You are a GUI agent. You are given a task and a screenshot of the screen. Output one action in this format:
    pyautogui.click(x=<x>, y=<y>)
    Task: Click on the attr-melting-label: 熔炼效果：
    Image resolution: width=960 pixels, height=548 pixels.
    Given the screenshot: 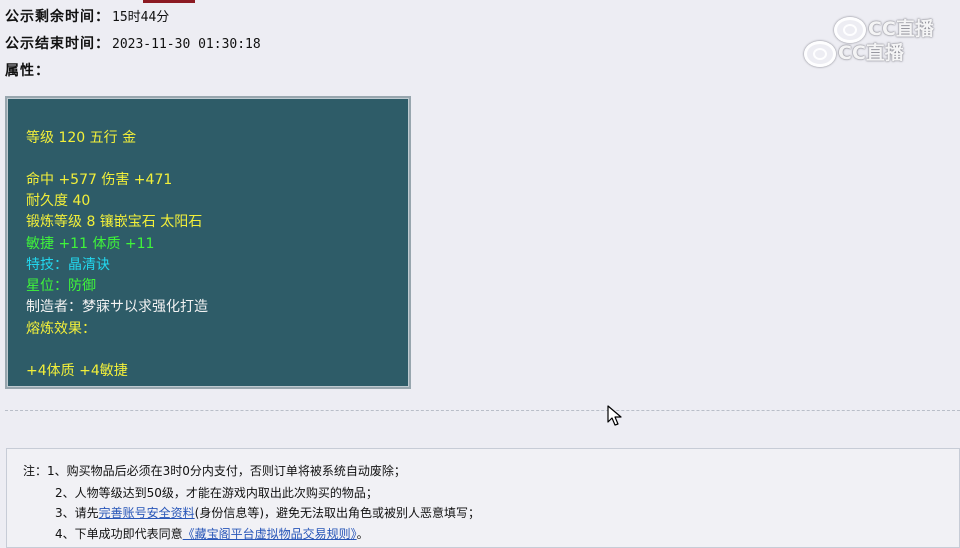 What is the action you would take?
    pyautogui.click(x=61, y=329)
    